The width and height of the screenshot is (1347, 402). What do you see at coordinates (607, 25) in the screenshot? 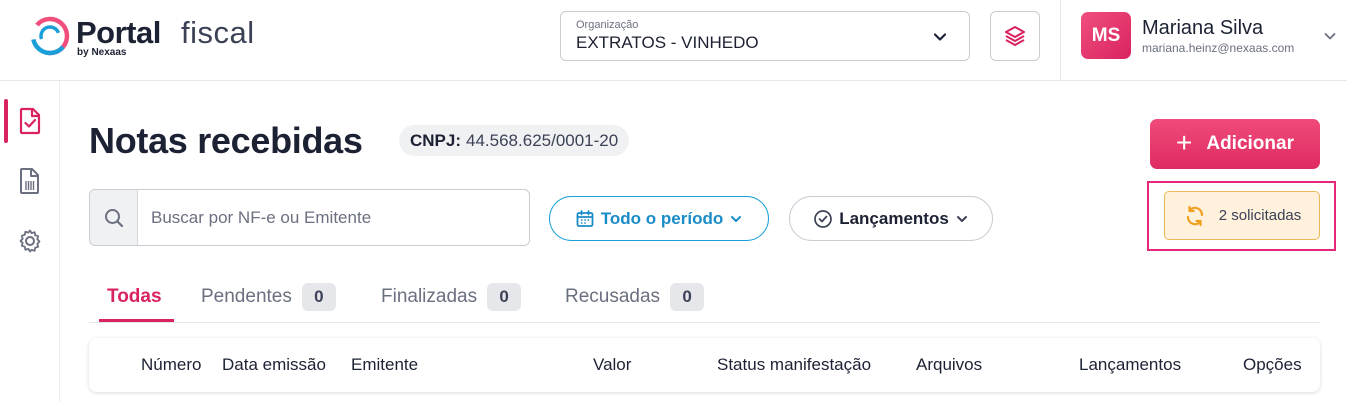
I see `organization-label: Organização` at bounding box center [607, 25].